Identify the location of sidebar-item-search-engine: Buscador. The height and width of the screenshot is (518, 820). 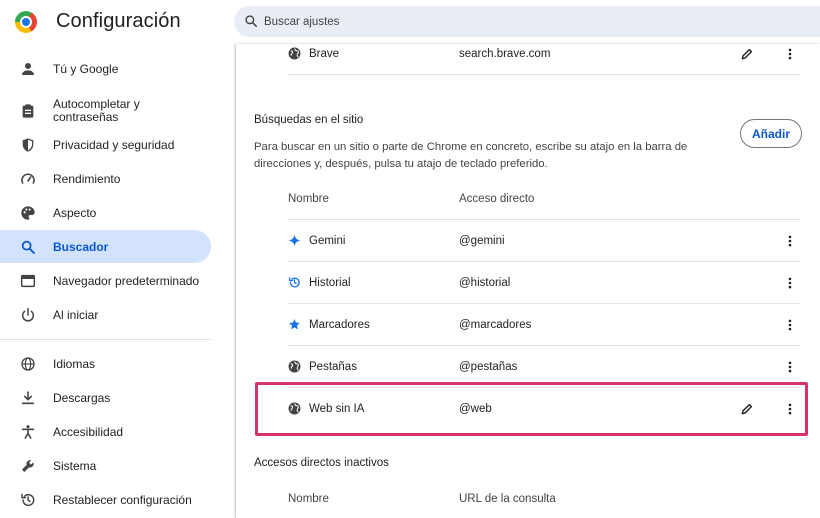
(105, 246).